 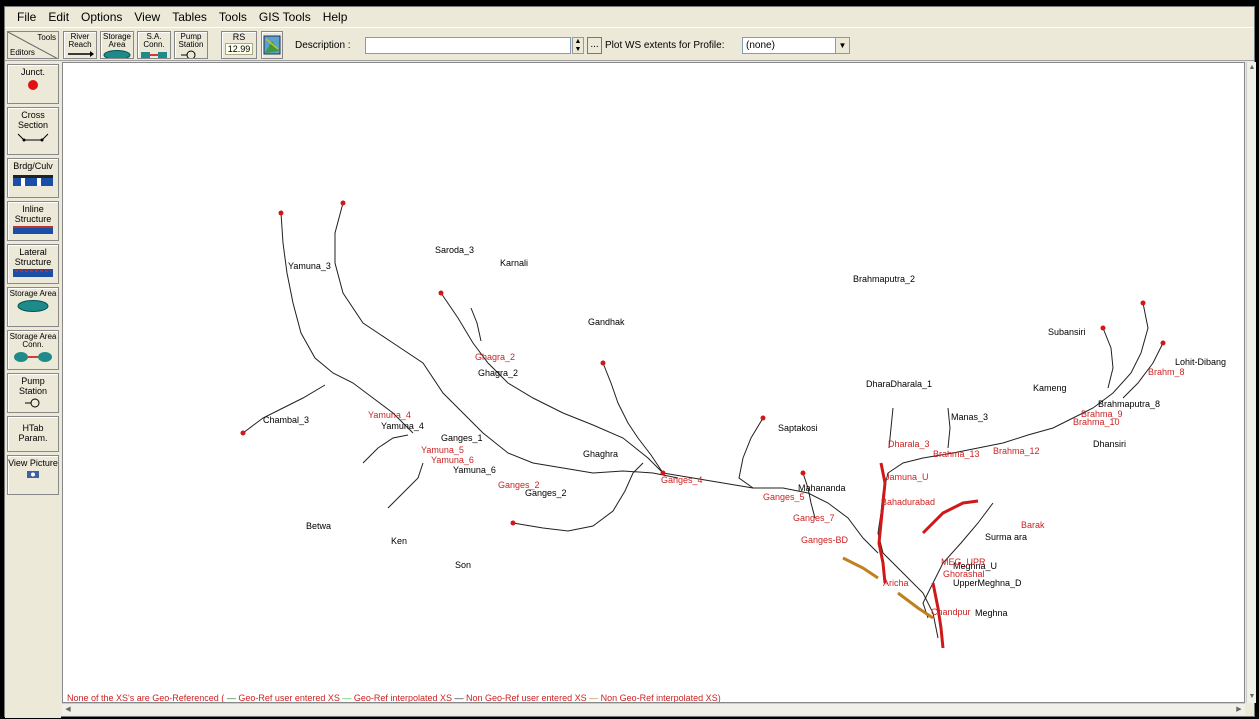 What do you see at coordinates (285, 17) in the screenshot?
I see `menu-gis-tools: GIS Tools` at bounding box center [285, 17].